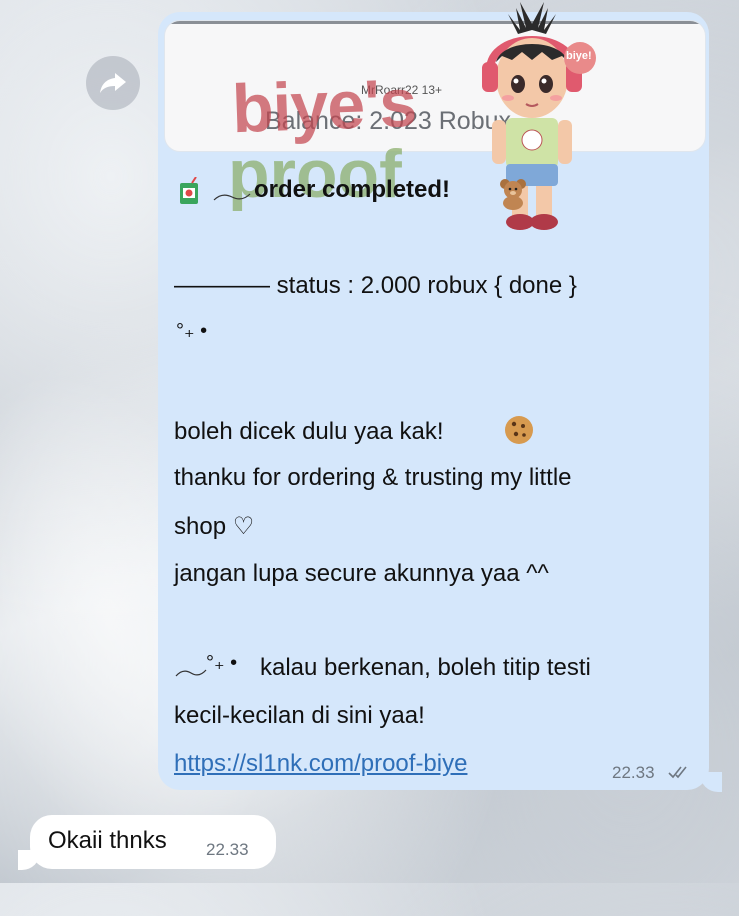 The height and width of the screenshot is (916, 739). What do you see at coordinates (361, 573) in the screenshot?
I see `message-line-4: jangan lupa secure akunnya yaa ^^` at bounding box center [361, 573].